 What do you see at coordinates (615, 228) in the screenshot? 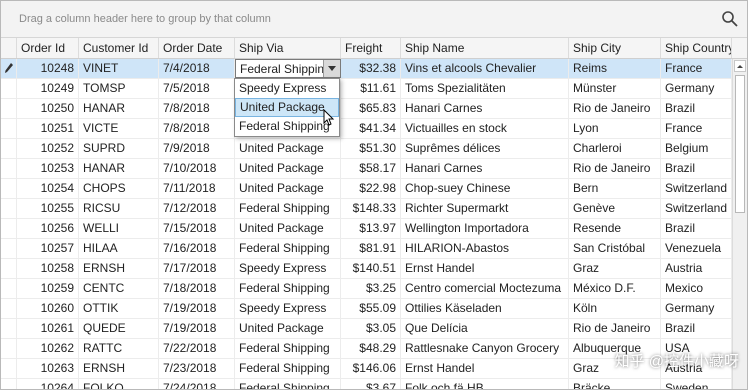
I see `cell-ship-city: Resende` at bounding box center [615, 228].